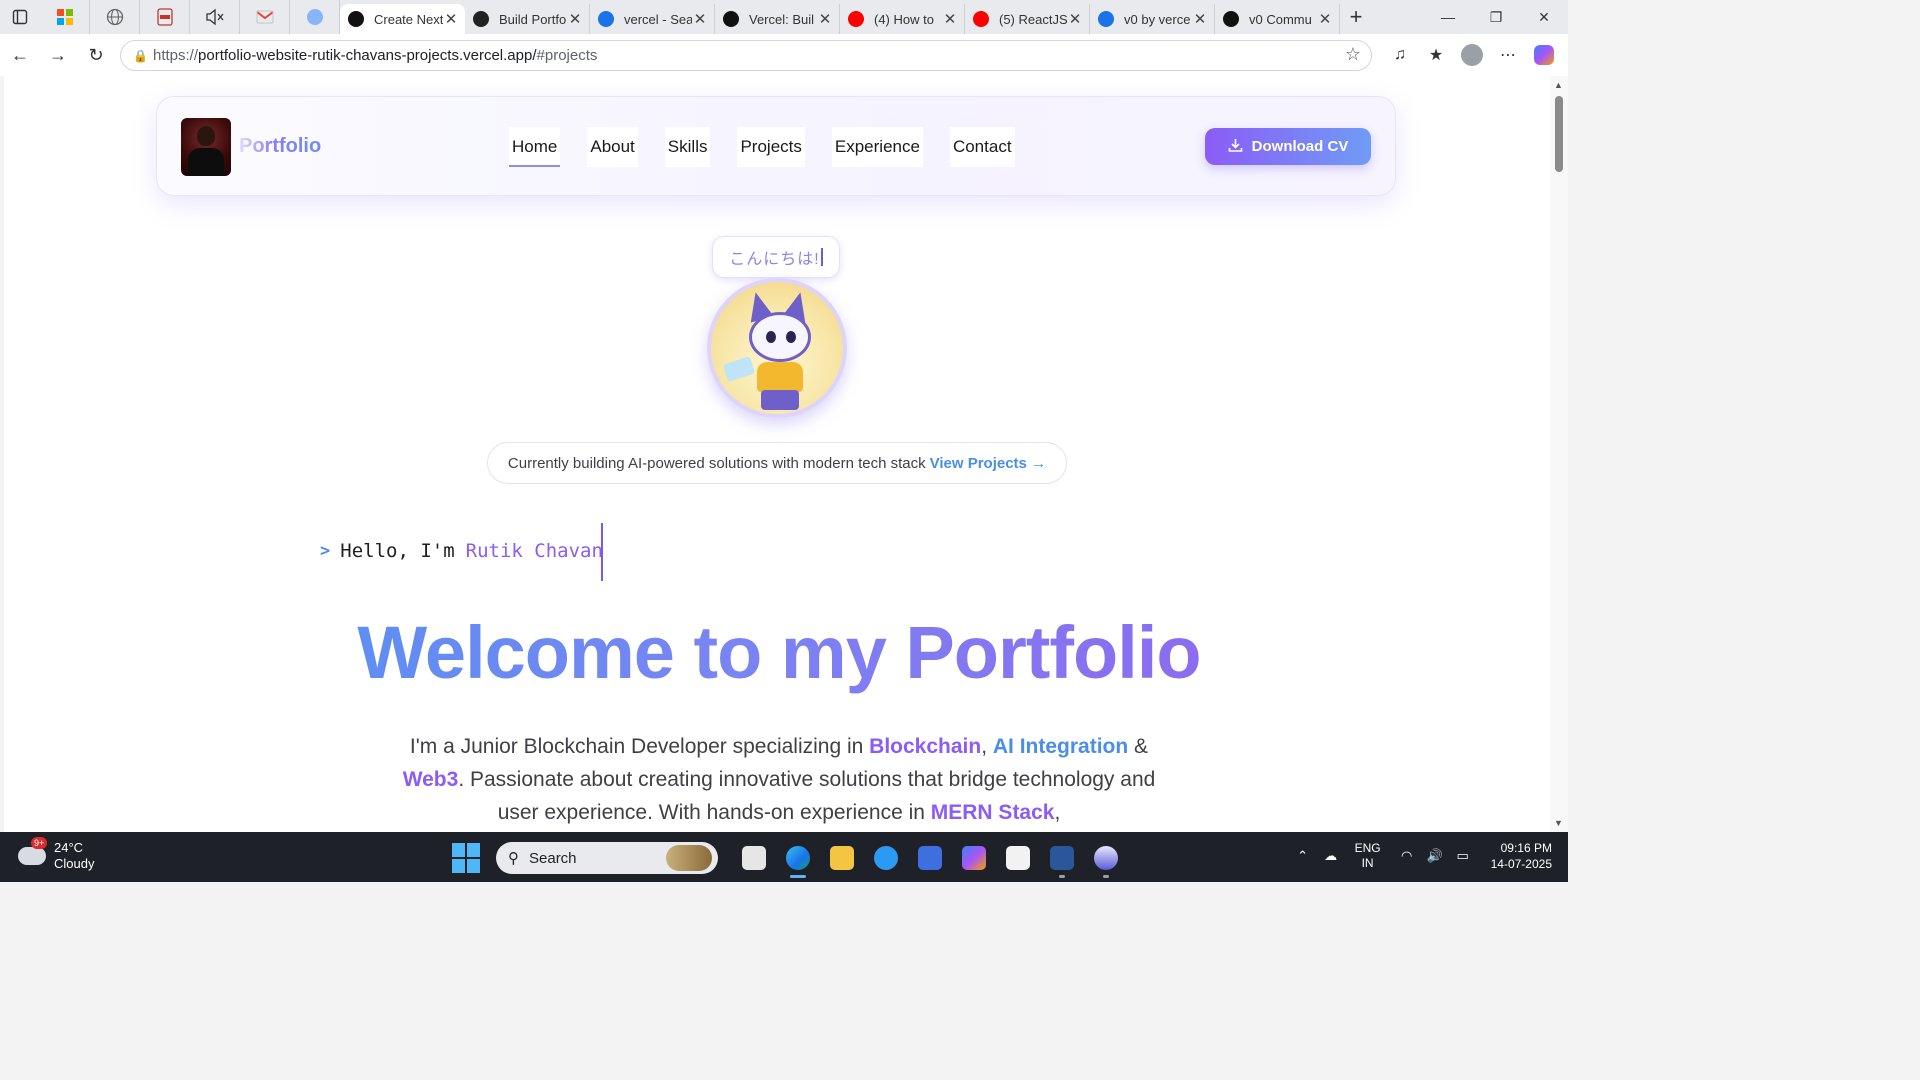 This screenshot has width=1920, height=1080. I want to click on favorite-star-icon: ☆, so click(1353, 54).